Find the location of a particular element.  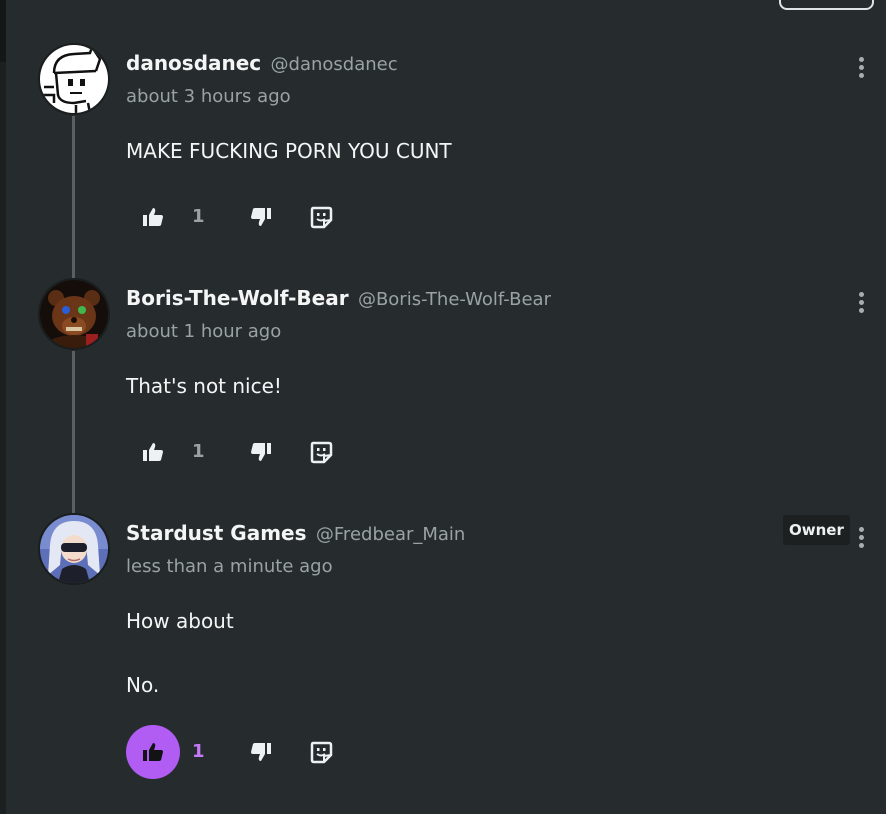

bear-avatar-icon is located at coordinates (74, 314).